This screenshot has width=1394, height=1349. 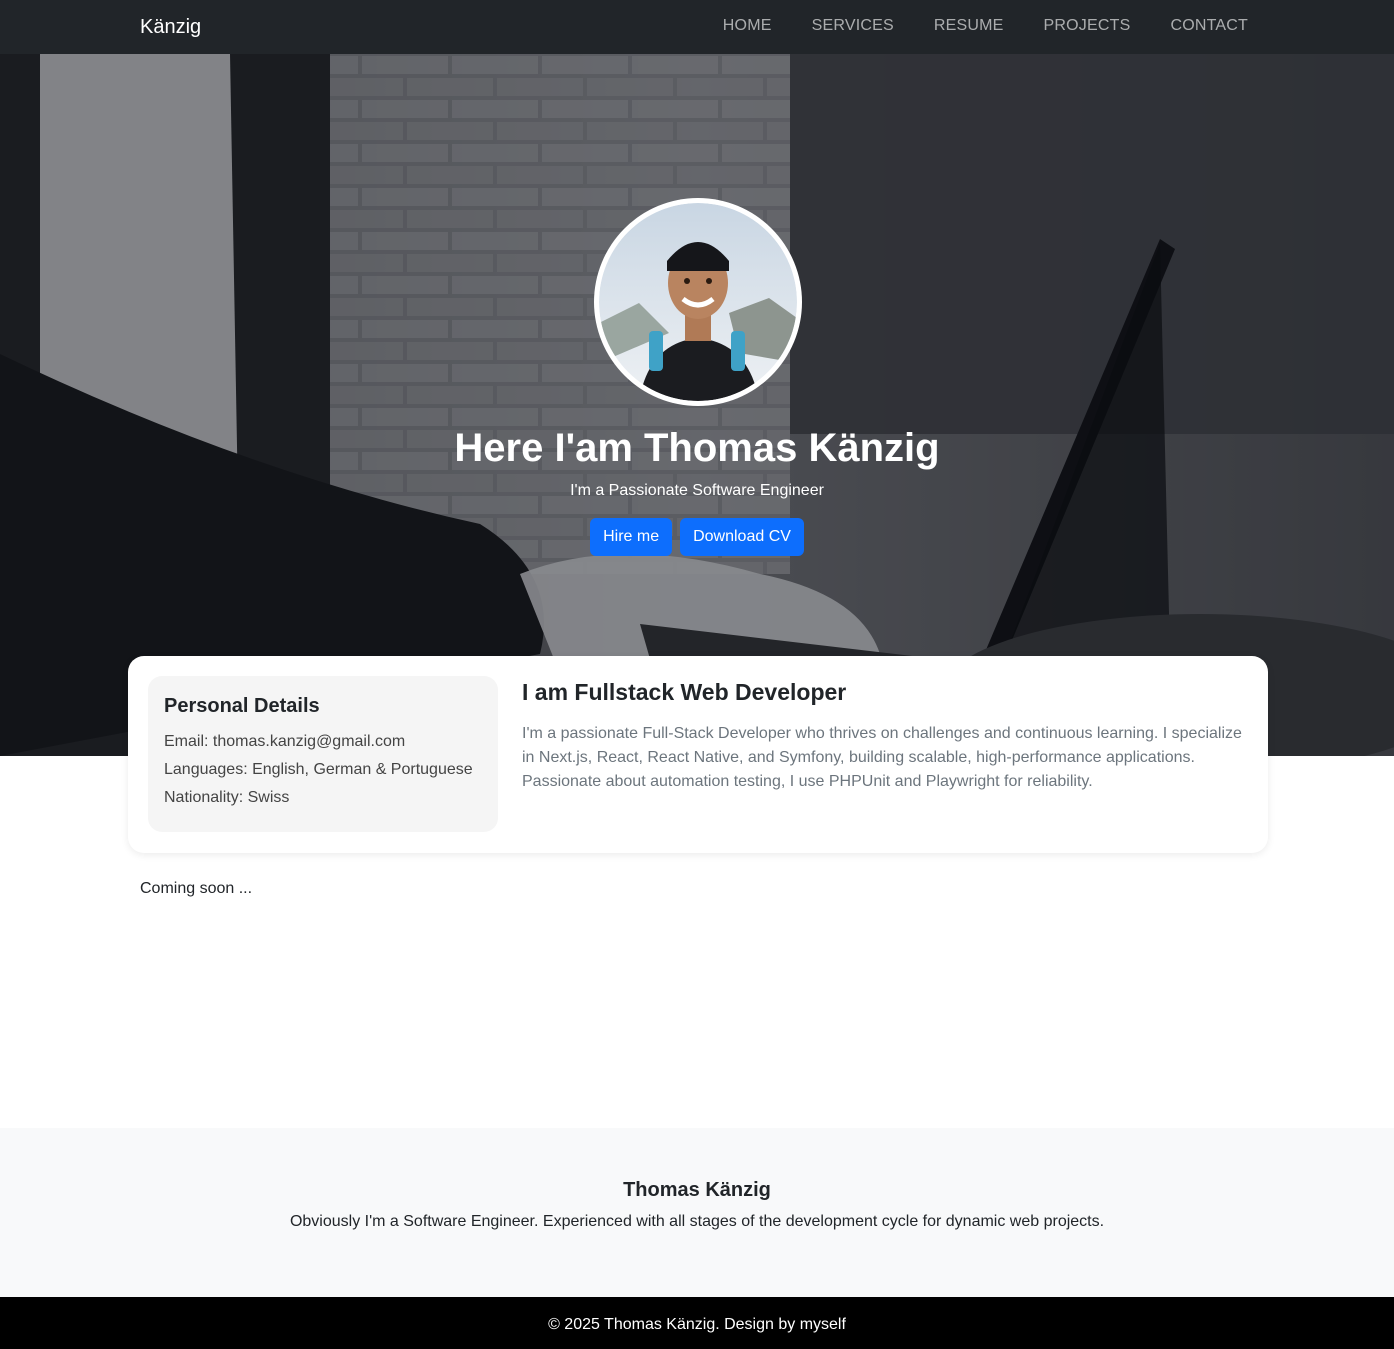 What do you see at coordinates (697, 490) in the screenshot?
I see `hero-subtitle: I'm a Passionate Software Engineer` at bounding box center [697, 490].